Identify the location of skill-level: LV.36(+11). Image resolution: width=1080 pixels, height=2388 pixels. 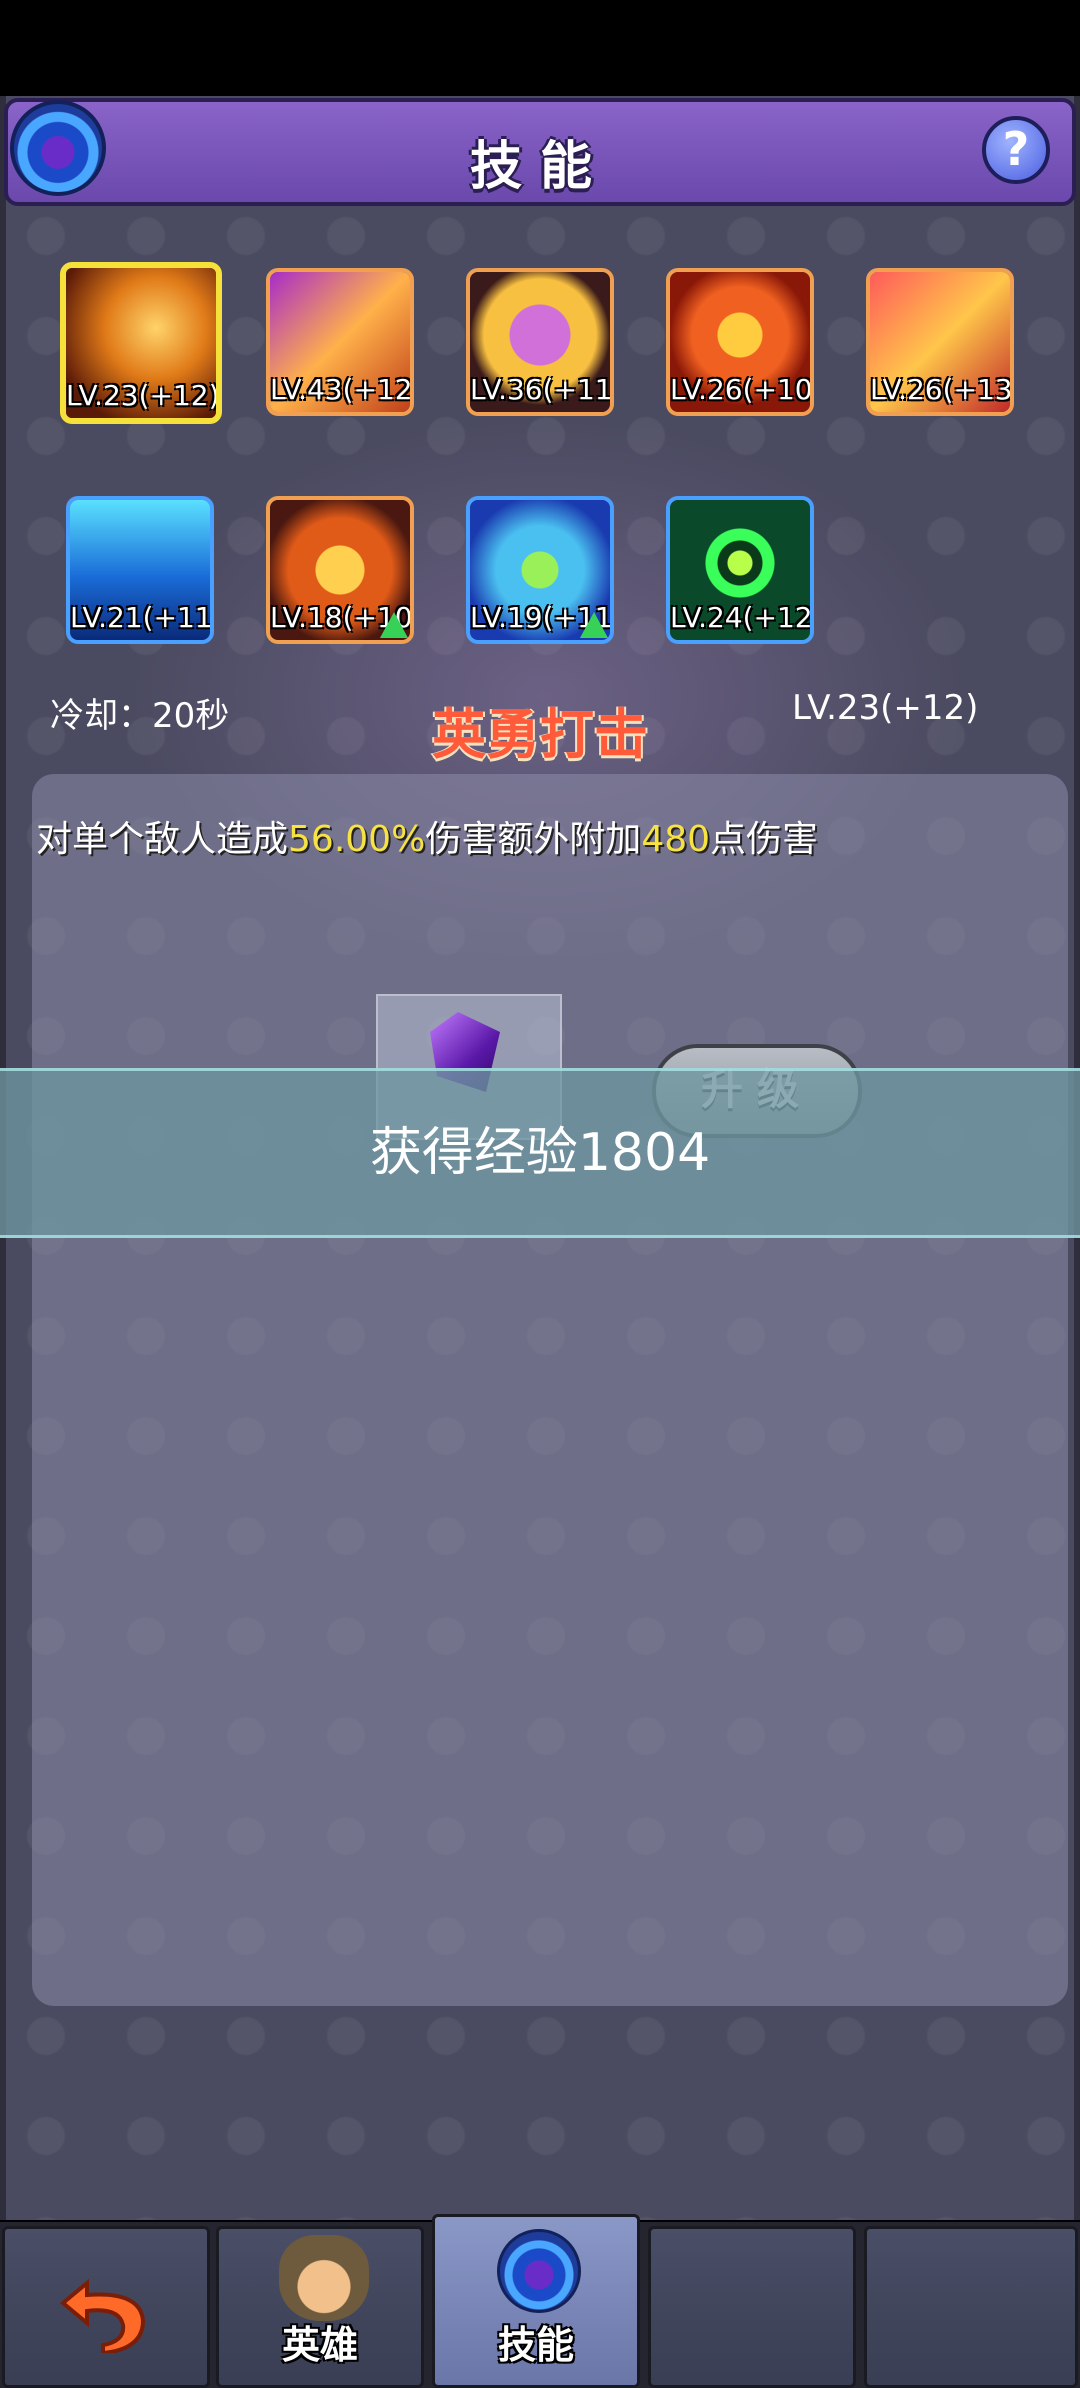
(542, 389).